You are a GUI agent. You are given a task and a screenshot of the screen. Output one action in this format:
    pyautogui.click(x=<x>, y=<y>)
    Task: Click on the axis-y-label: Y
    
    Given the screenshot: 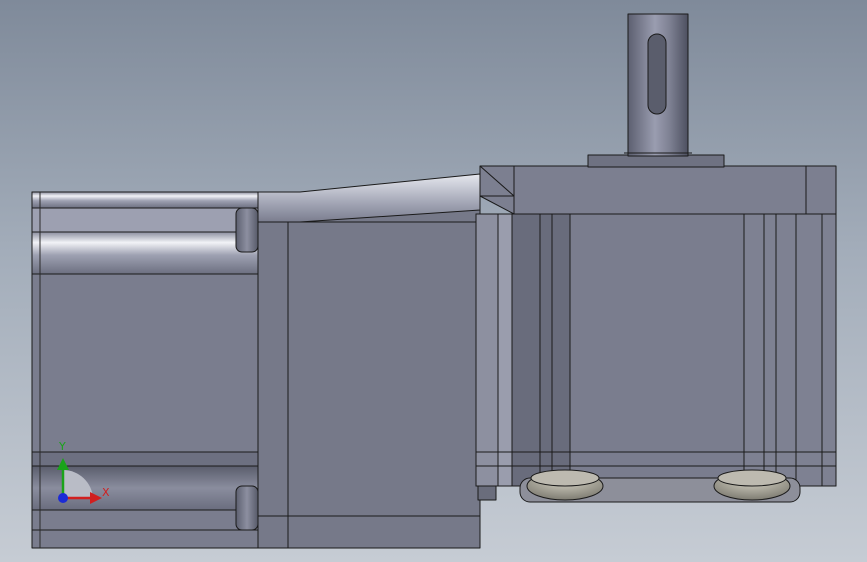 What is the action you would take?
    pyautogui.click(x=62, y=446)
    